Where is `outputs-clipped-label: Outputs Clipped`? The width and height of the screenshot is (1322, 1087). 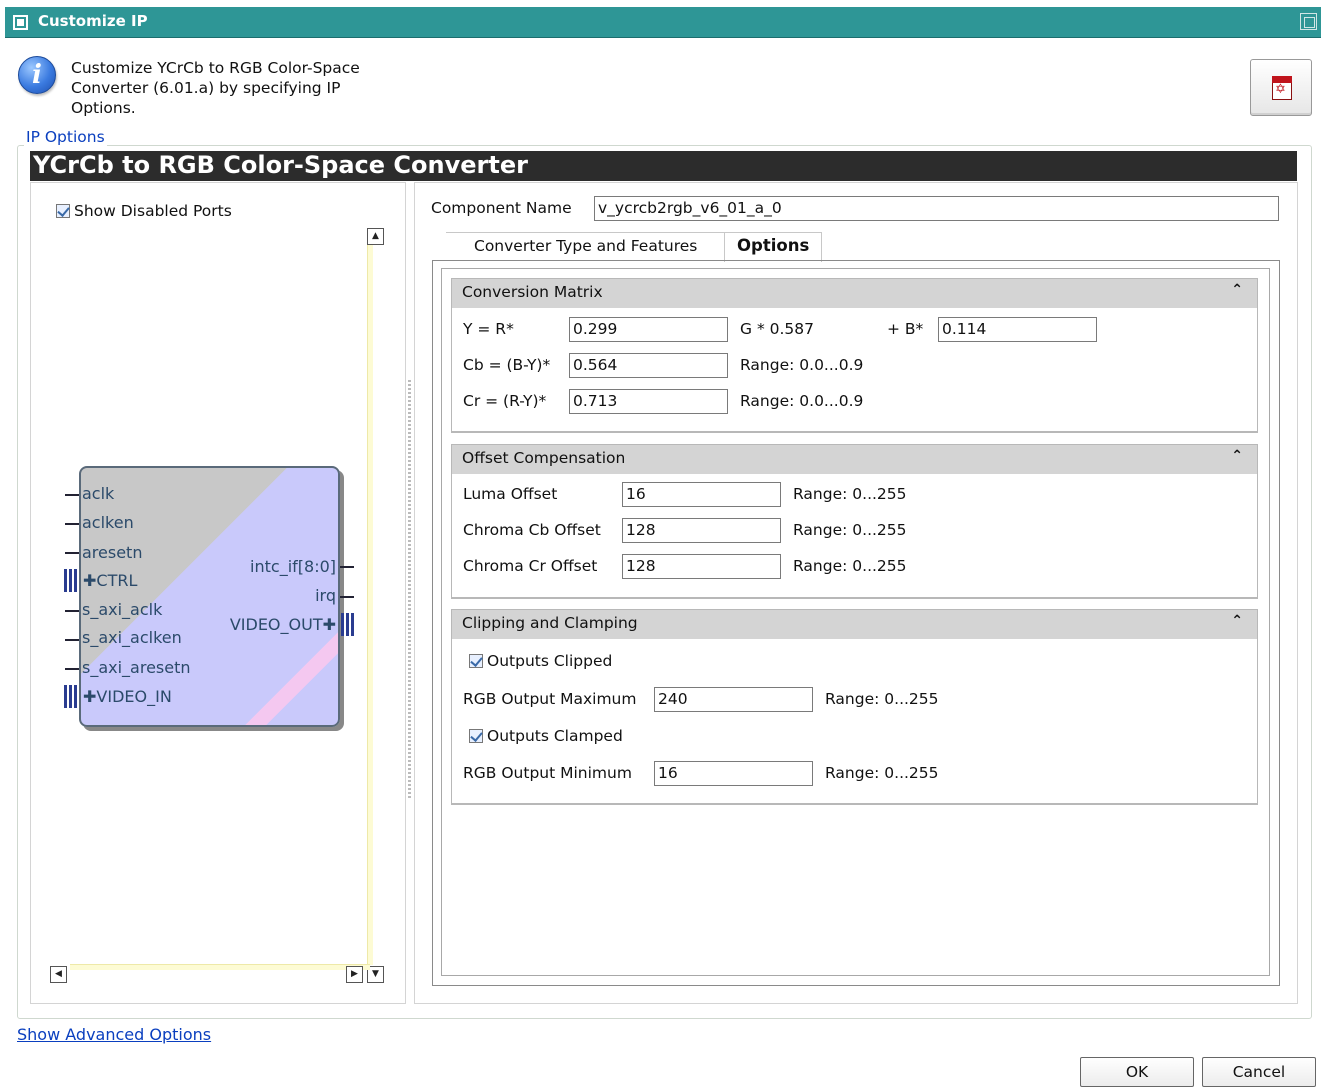
outputs-clipped-label: Outputs Clipped is located at coordinates (550, 661).